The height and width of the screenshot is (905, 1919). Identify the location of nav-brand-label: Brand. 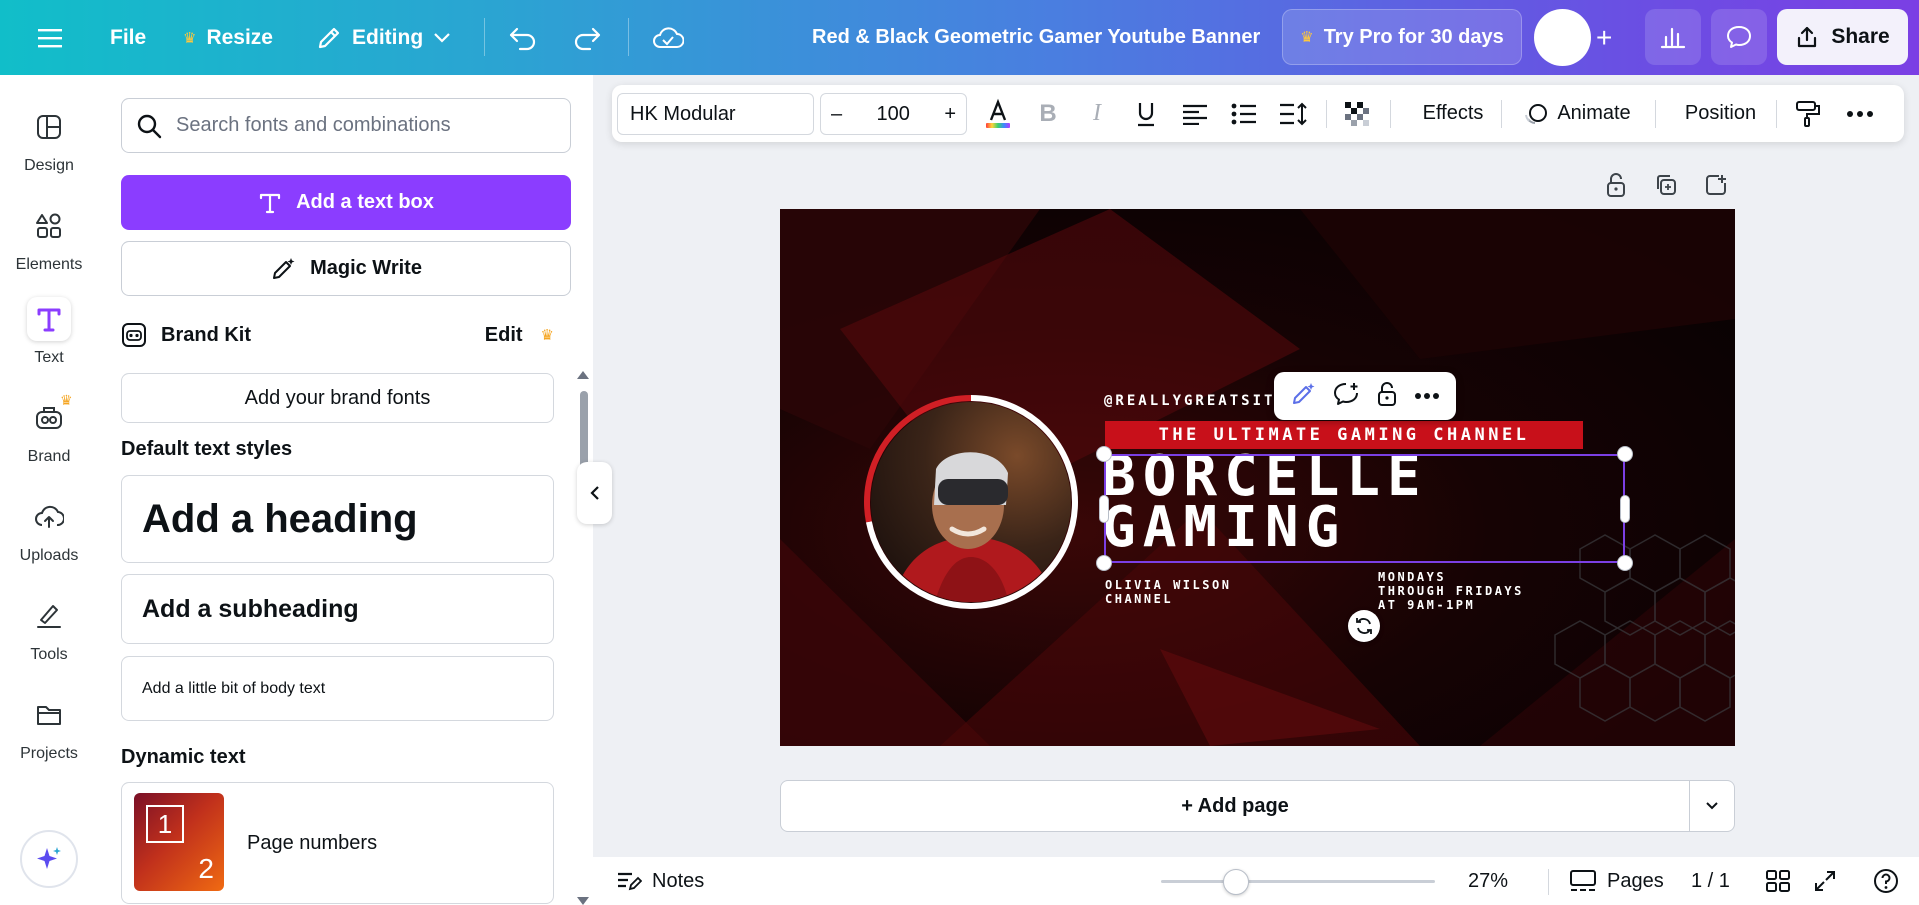
(49, 456).